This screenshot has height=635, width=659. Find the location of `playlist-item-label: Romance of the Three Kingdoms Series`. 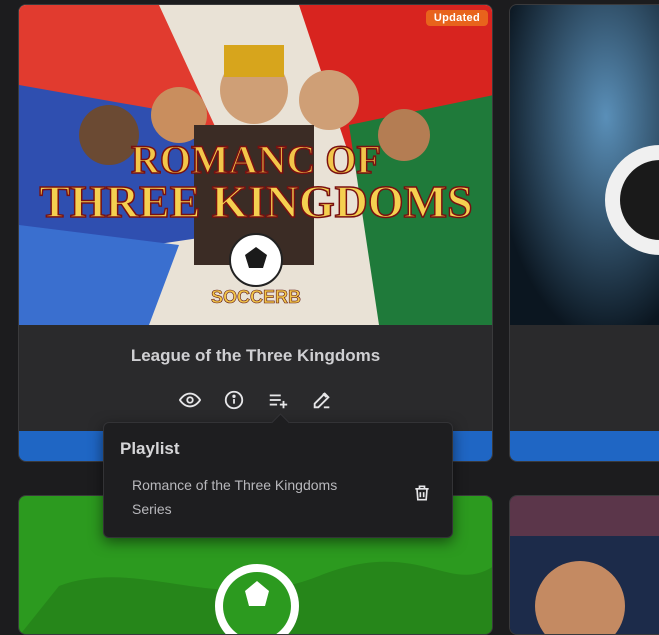

playlist-item-label: Romance of the Three Kingdoms Series is located at coordinates (247, 497).